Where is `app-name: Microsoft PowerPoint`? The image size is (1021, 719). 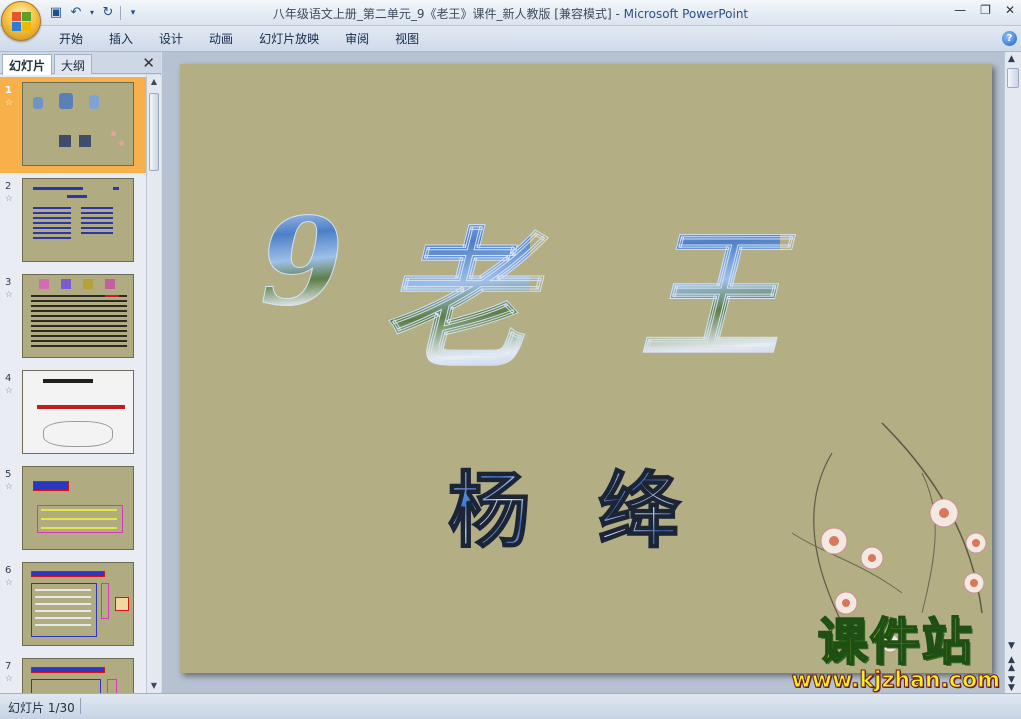 app-name: Microsoft PowerPoint is located at coordinates (686, 14).